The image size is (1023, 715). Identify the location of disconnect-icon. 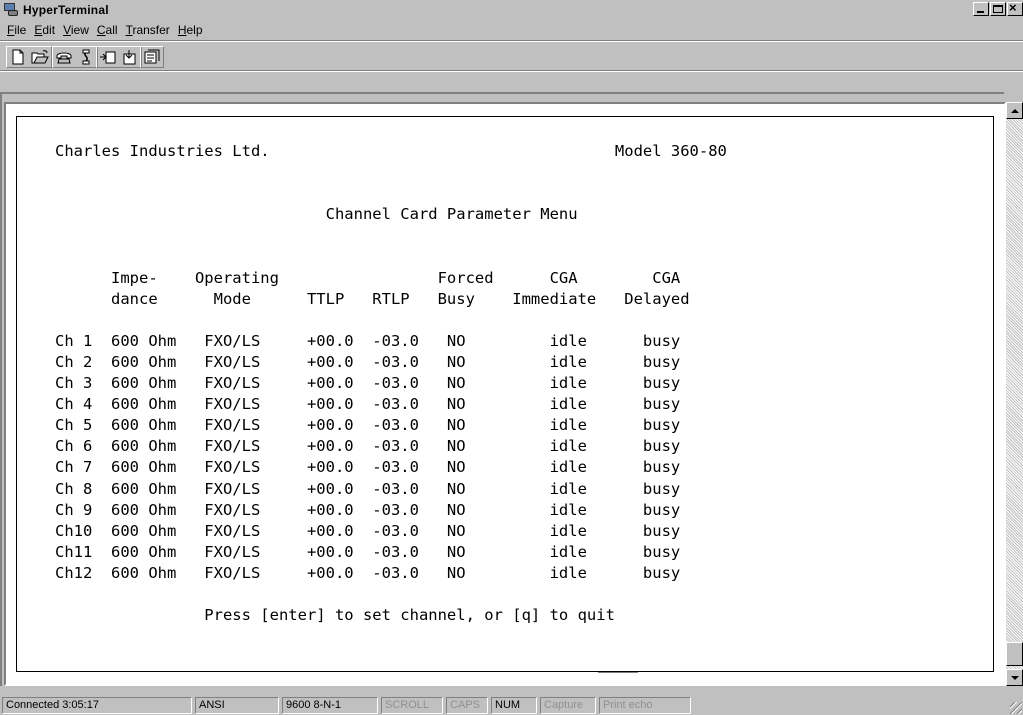
(86, 57).